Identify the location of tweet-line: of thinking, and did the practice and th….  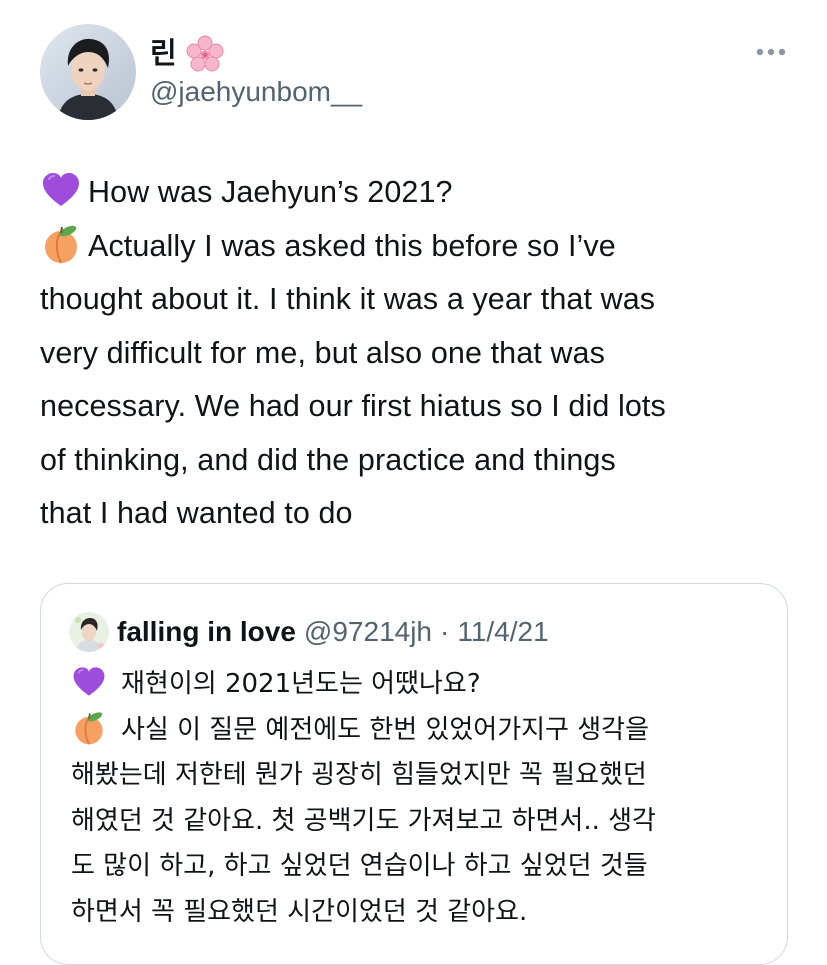
(328, 459).